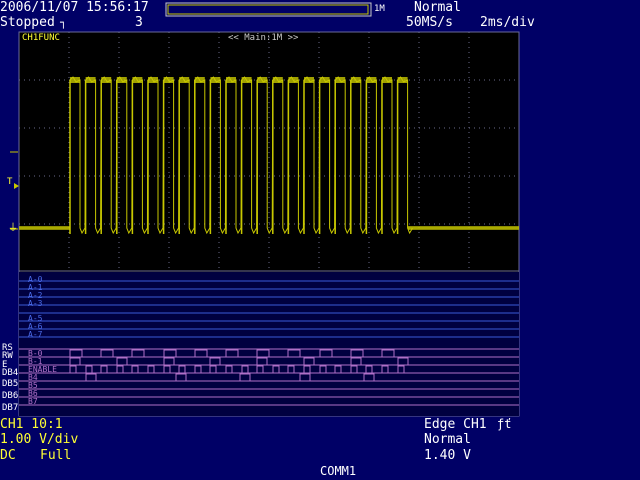 Image resolution: width=640 pixels, height=480 pixels. Describe the element at coordinates (35, 303) in the screenshot. I see `logic-label-a: A-3` at that location.